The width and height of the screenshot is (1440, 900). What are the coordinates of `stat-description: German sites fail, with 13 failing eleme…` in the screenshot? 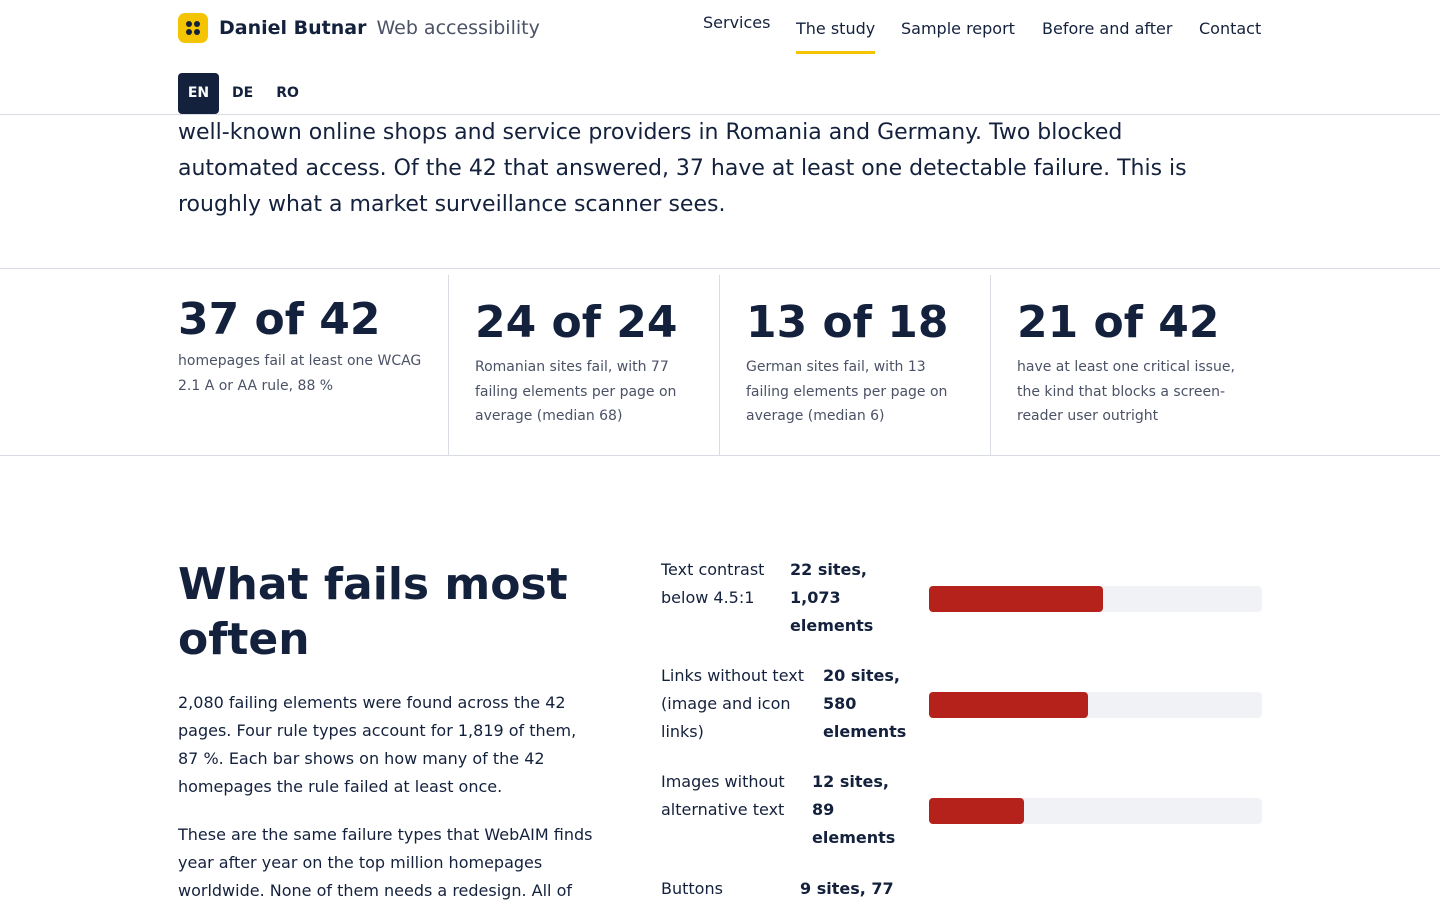 It's located at (847, 391).